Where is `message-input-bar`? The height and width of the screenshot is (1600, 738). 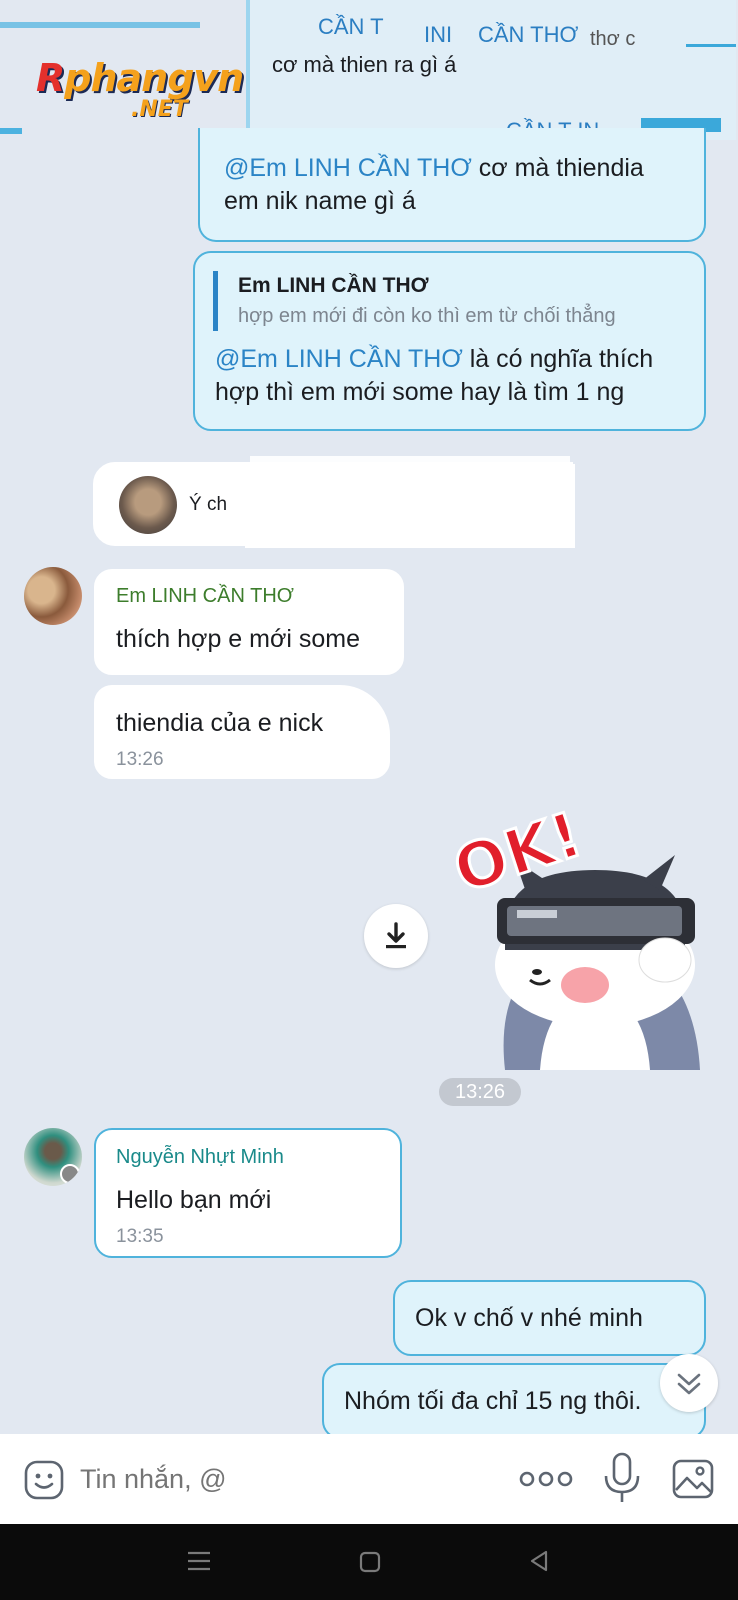 message-input-bar is located at coordinates (369, 1479).